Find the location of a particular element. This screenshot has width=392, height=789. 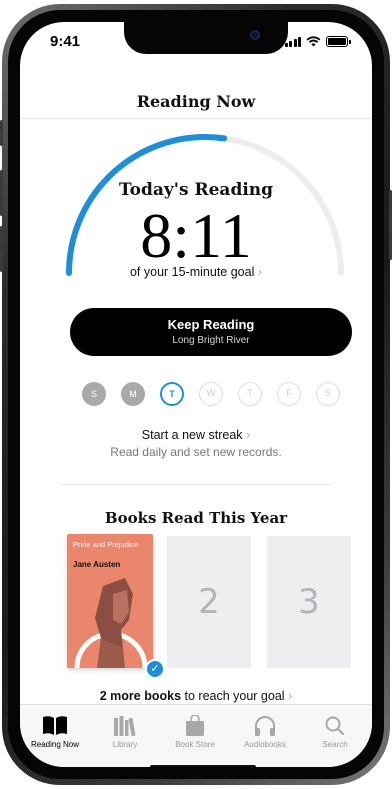

day-sunday: S is located at coordinates (94, 394).